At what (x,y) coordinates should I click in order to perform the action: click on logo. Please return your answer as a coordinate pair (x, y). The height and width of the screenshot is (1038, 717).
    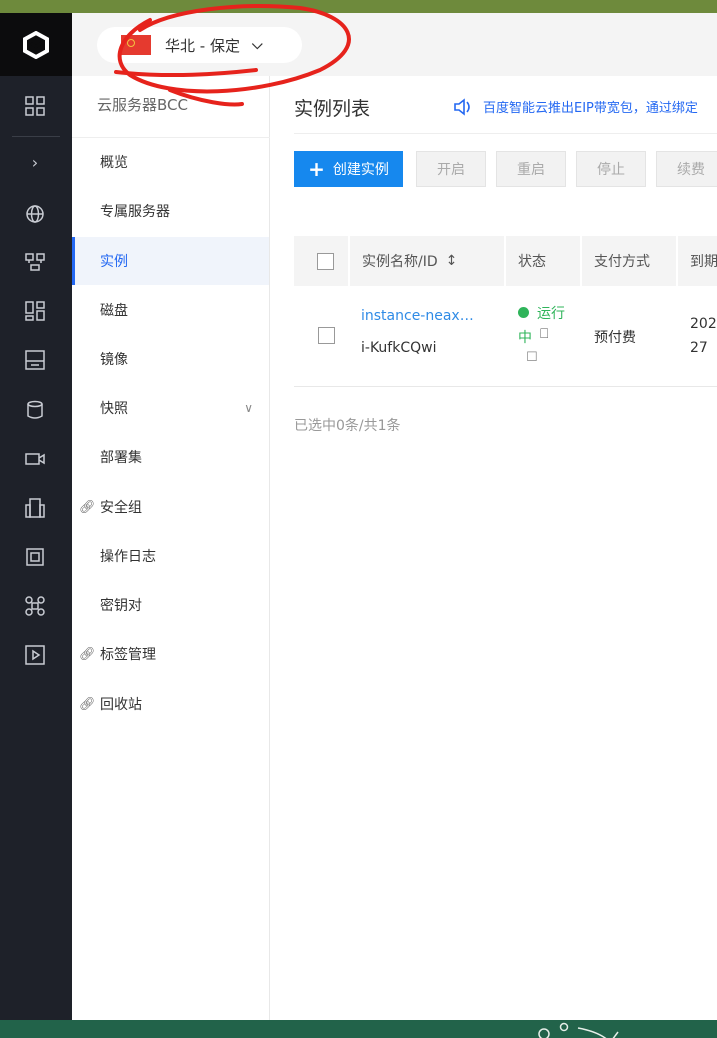
    Looking at the image, I should click on (36, 44).